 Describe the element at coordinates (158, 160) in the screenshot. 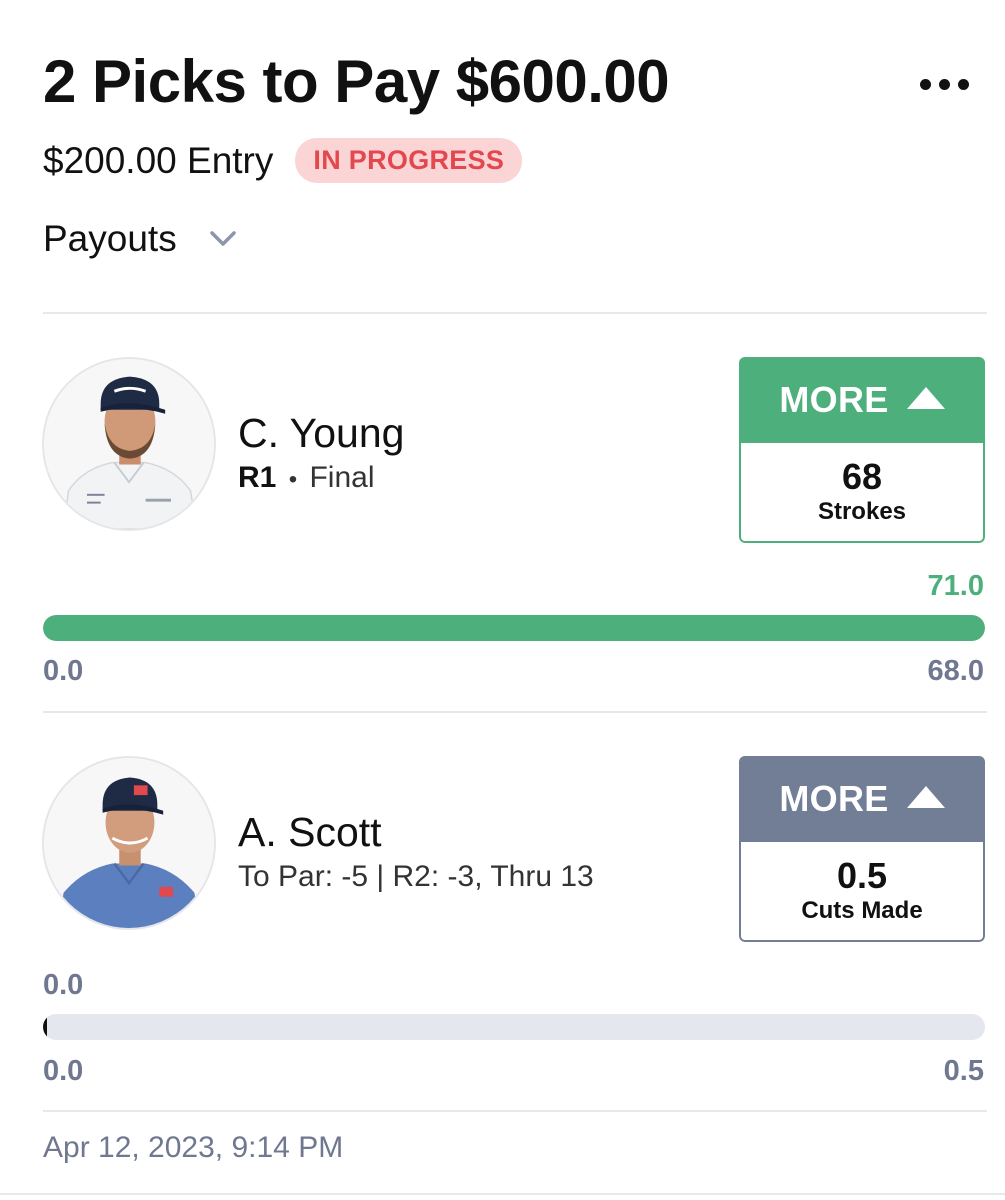

I see `entry-amount: $200.00 Entry` at that location.